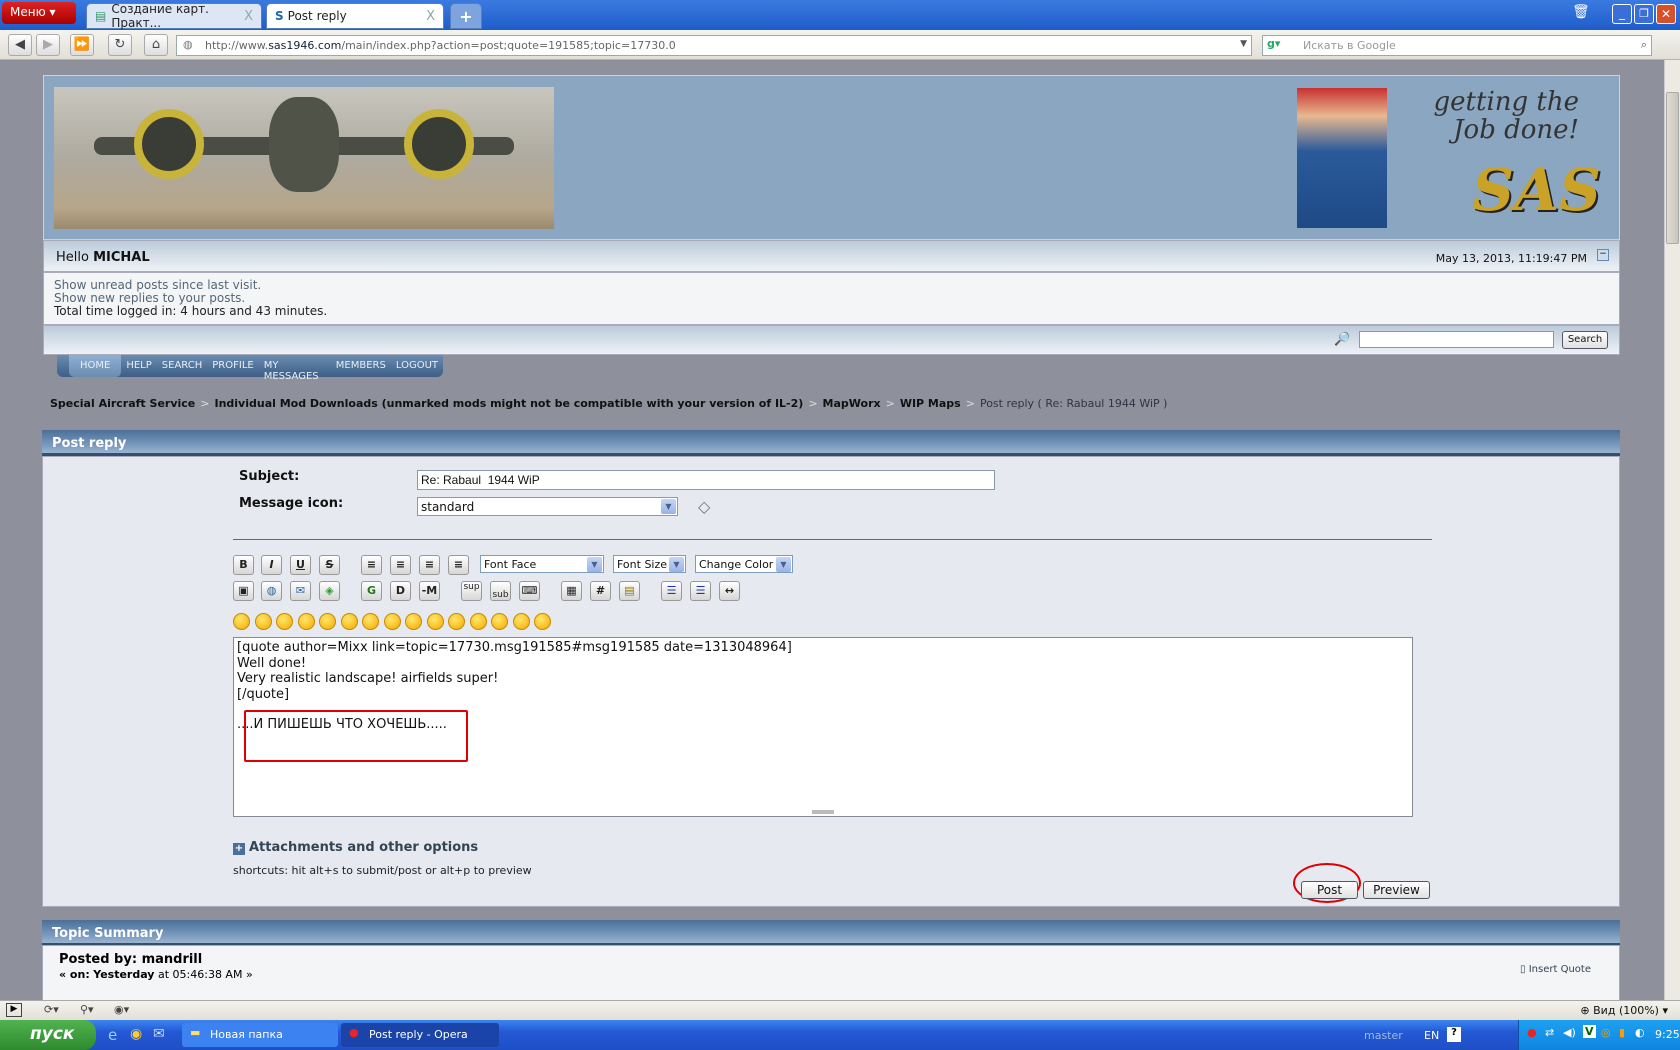  What do you see at coordinates (1589, 1031) in the screenshot?
I see `app-tray-icon: V` at bounding box center [1589, 1031].